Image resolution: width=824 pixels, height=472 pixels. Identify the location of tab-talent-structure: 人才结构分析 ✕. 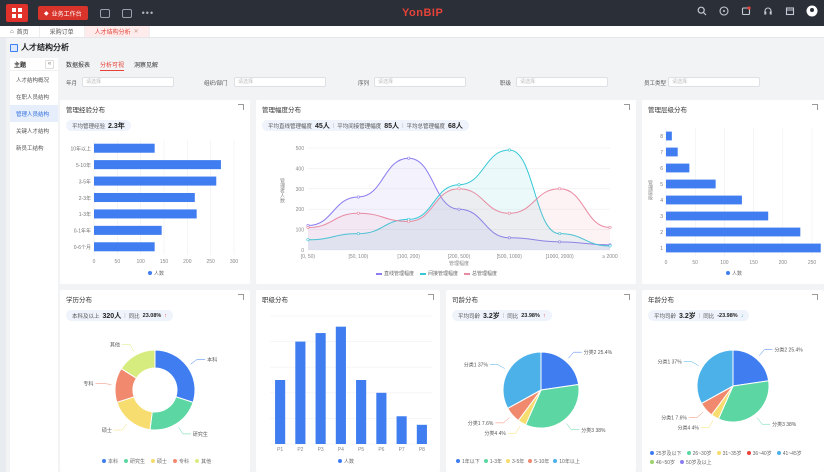
(117, 31).